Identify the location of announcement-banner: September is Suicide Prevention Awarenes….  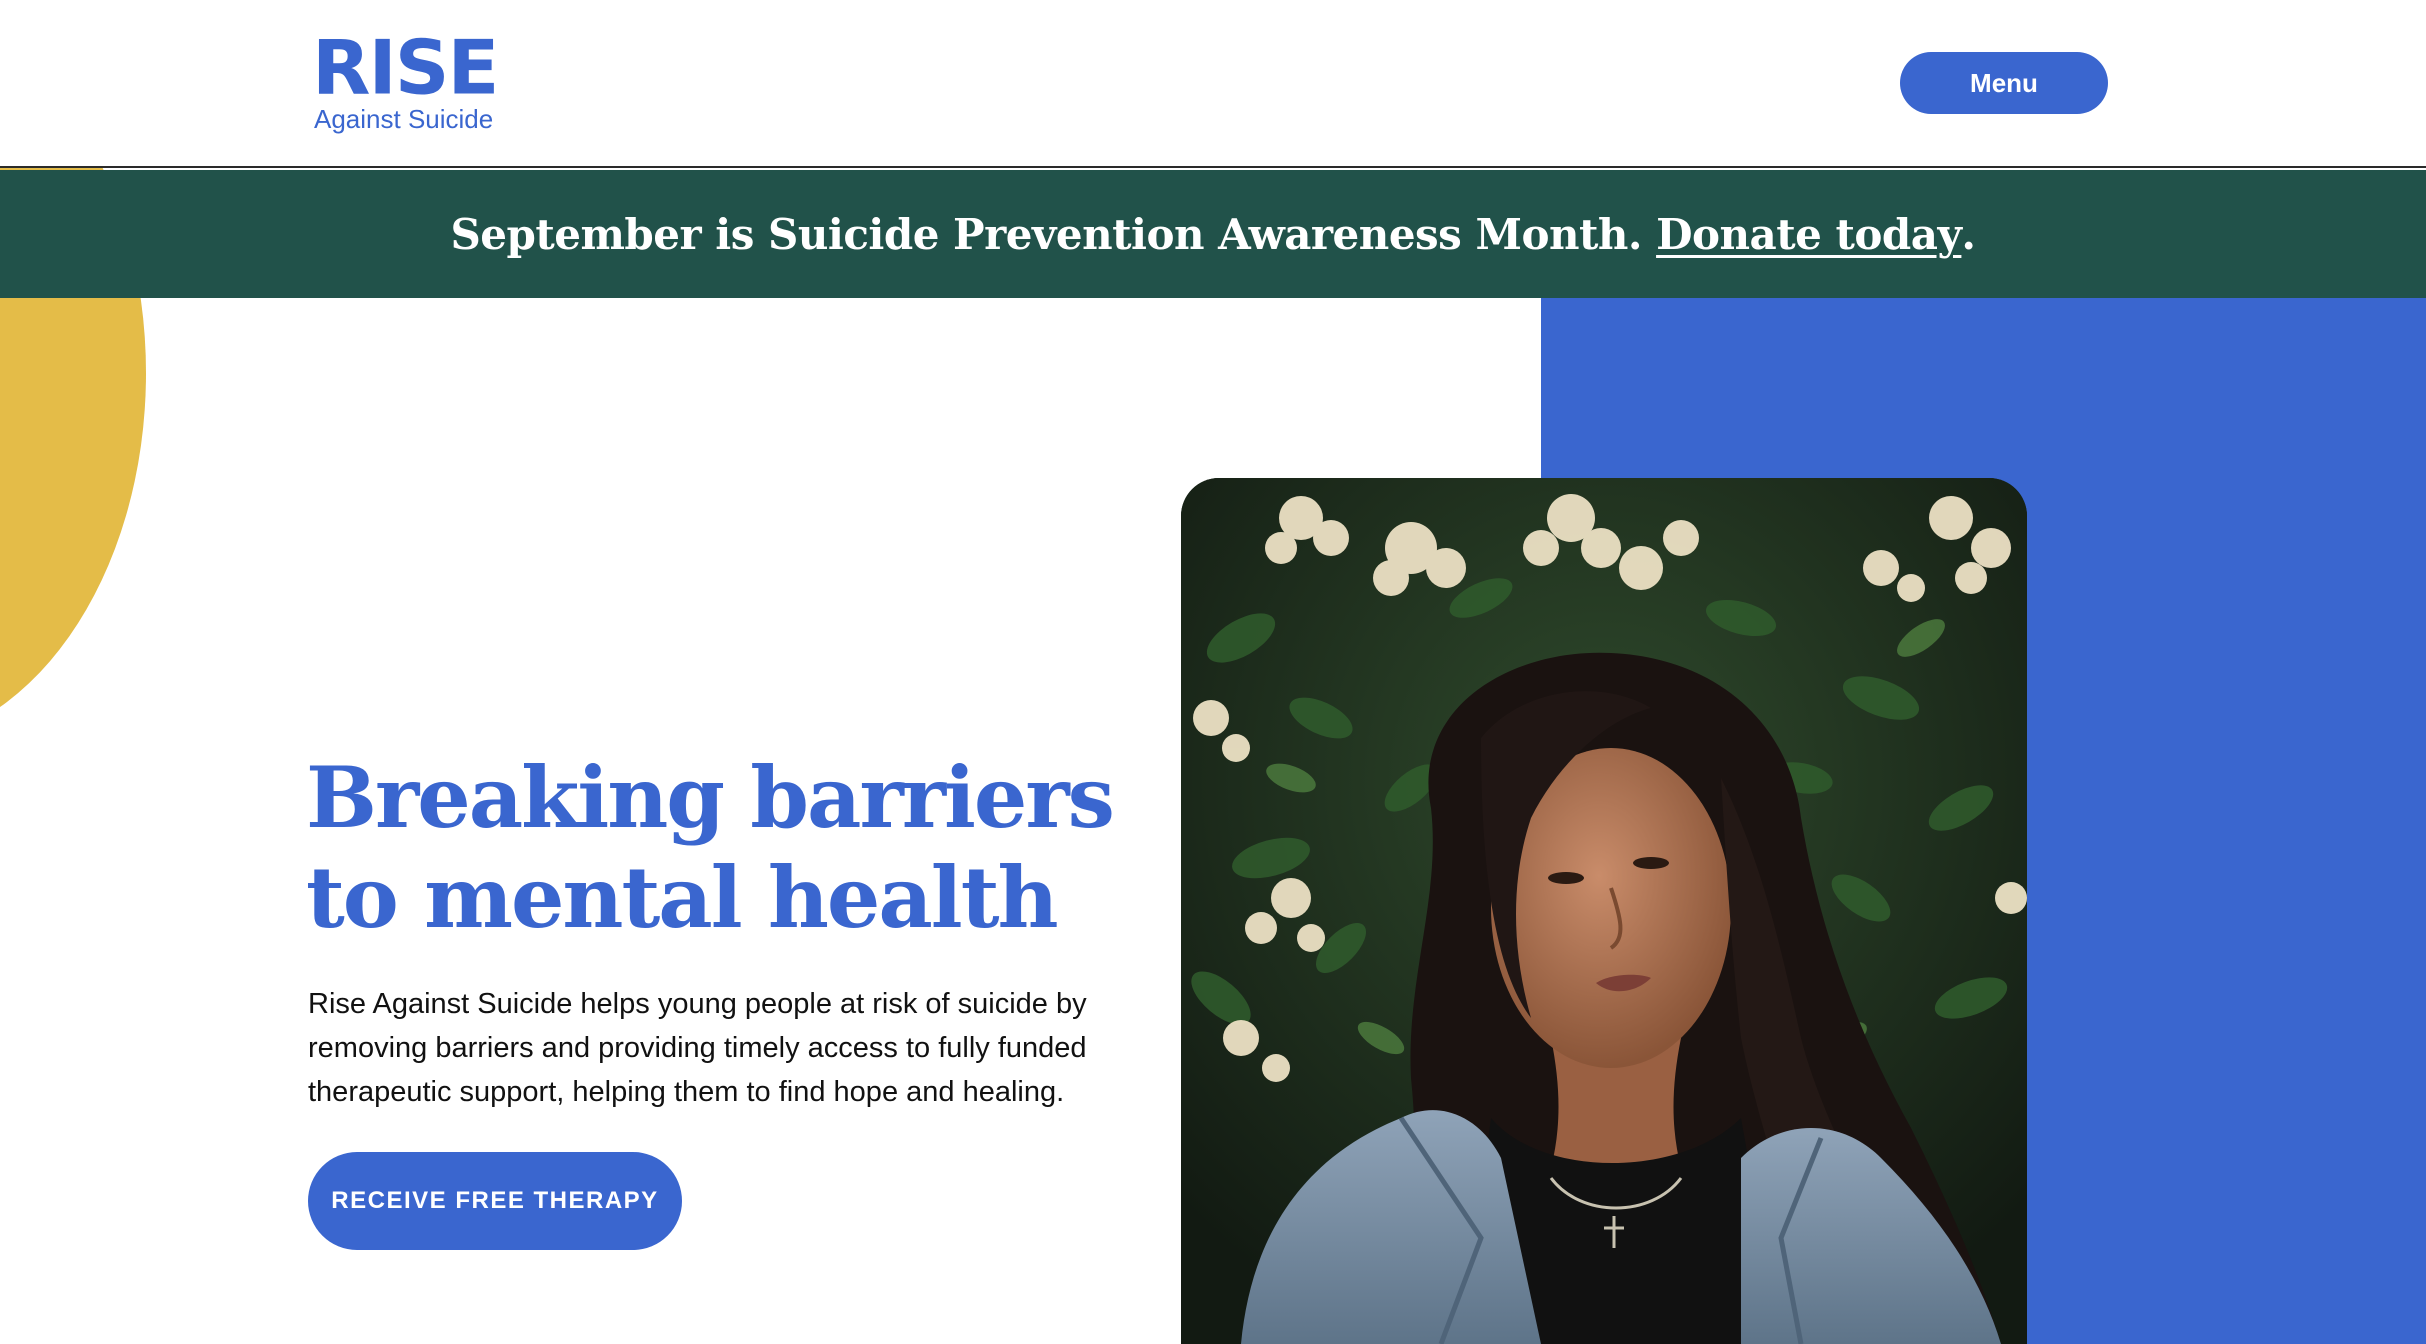
(1213, 234).